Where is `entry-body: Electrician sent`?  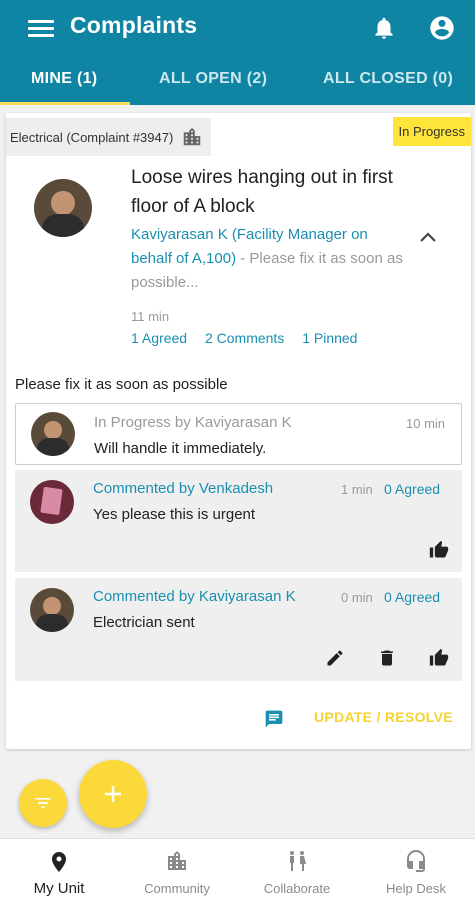 entry-body: Electrician sent is located at coordinates (144, 622).